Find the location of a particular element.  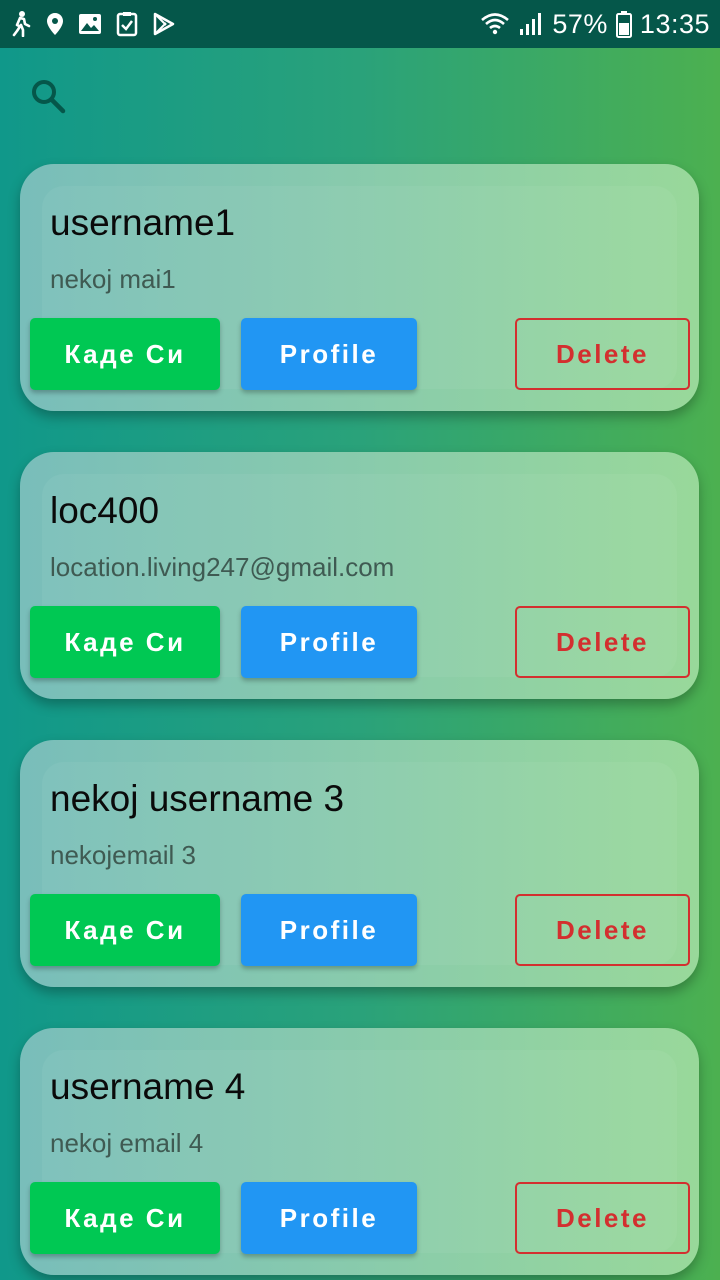

clipboard-check-icon is located at coordinates (127, 24).